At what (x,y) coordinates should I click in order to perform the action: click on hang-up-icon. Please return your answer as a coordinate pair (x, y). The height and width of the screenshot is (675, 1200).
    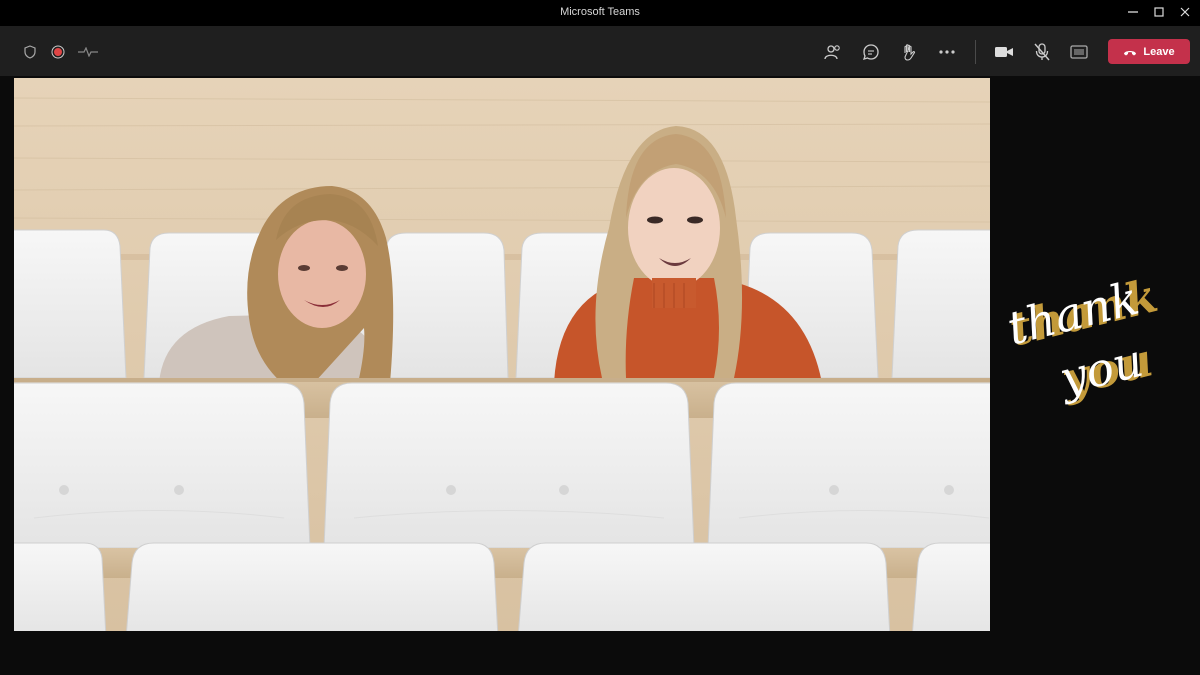
    Looking at the image, I should click on (1130, 52).